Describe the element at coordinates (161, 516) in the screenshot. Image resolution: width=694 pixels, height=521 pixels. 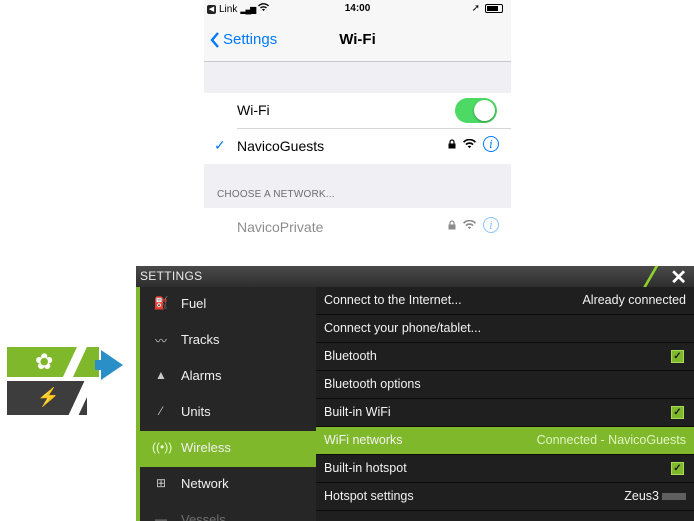
I see `vessels-icon: ▬` at that location.